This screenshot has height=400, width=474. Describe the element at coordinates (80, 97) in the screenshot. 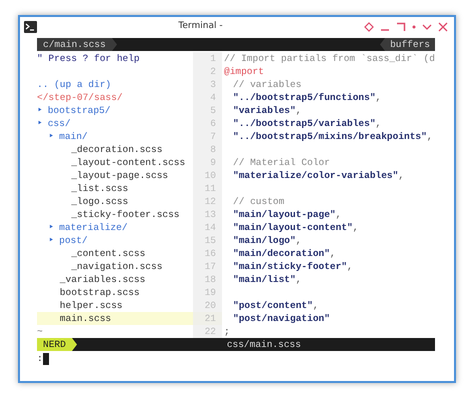

I see `root-path: </step-07/sass/` at that location.